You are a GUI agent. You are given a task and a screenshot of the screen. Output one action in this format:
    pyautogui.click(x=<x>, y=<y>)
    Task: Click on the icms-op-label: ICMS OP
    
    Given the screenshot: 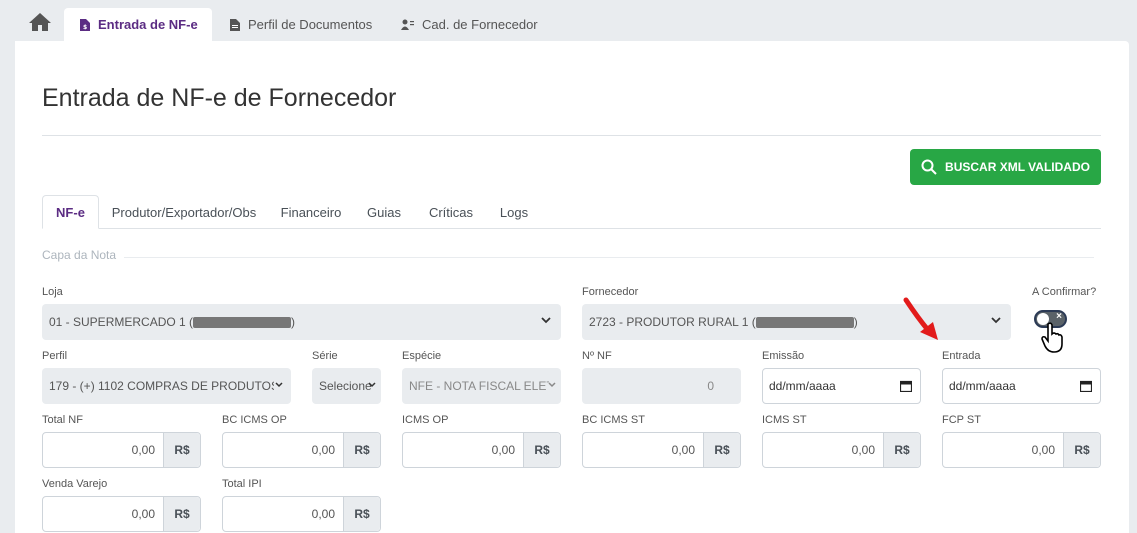 What is the action you would take?
    pyautogui.click(x=425, y=420)
    